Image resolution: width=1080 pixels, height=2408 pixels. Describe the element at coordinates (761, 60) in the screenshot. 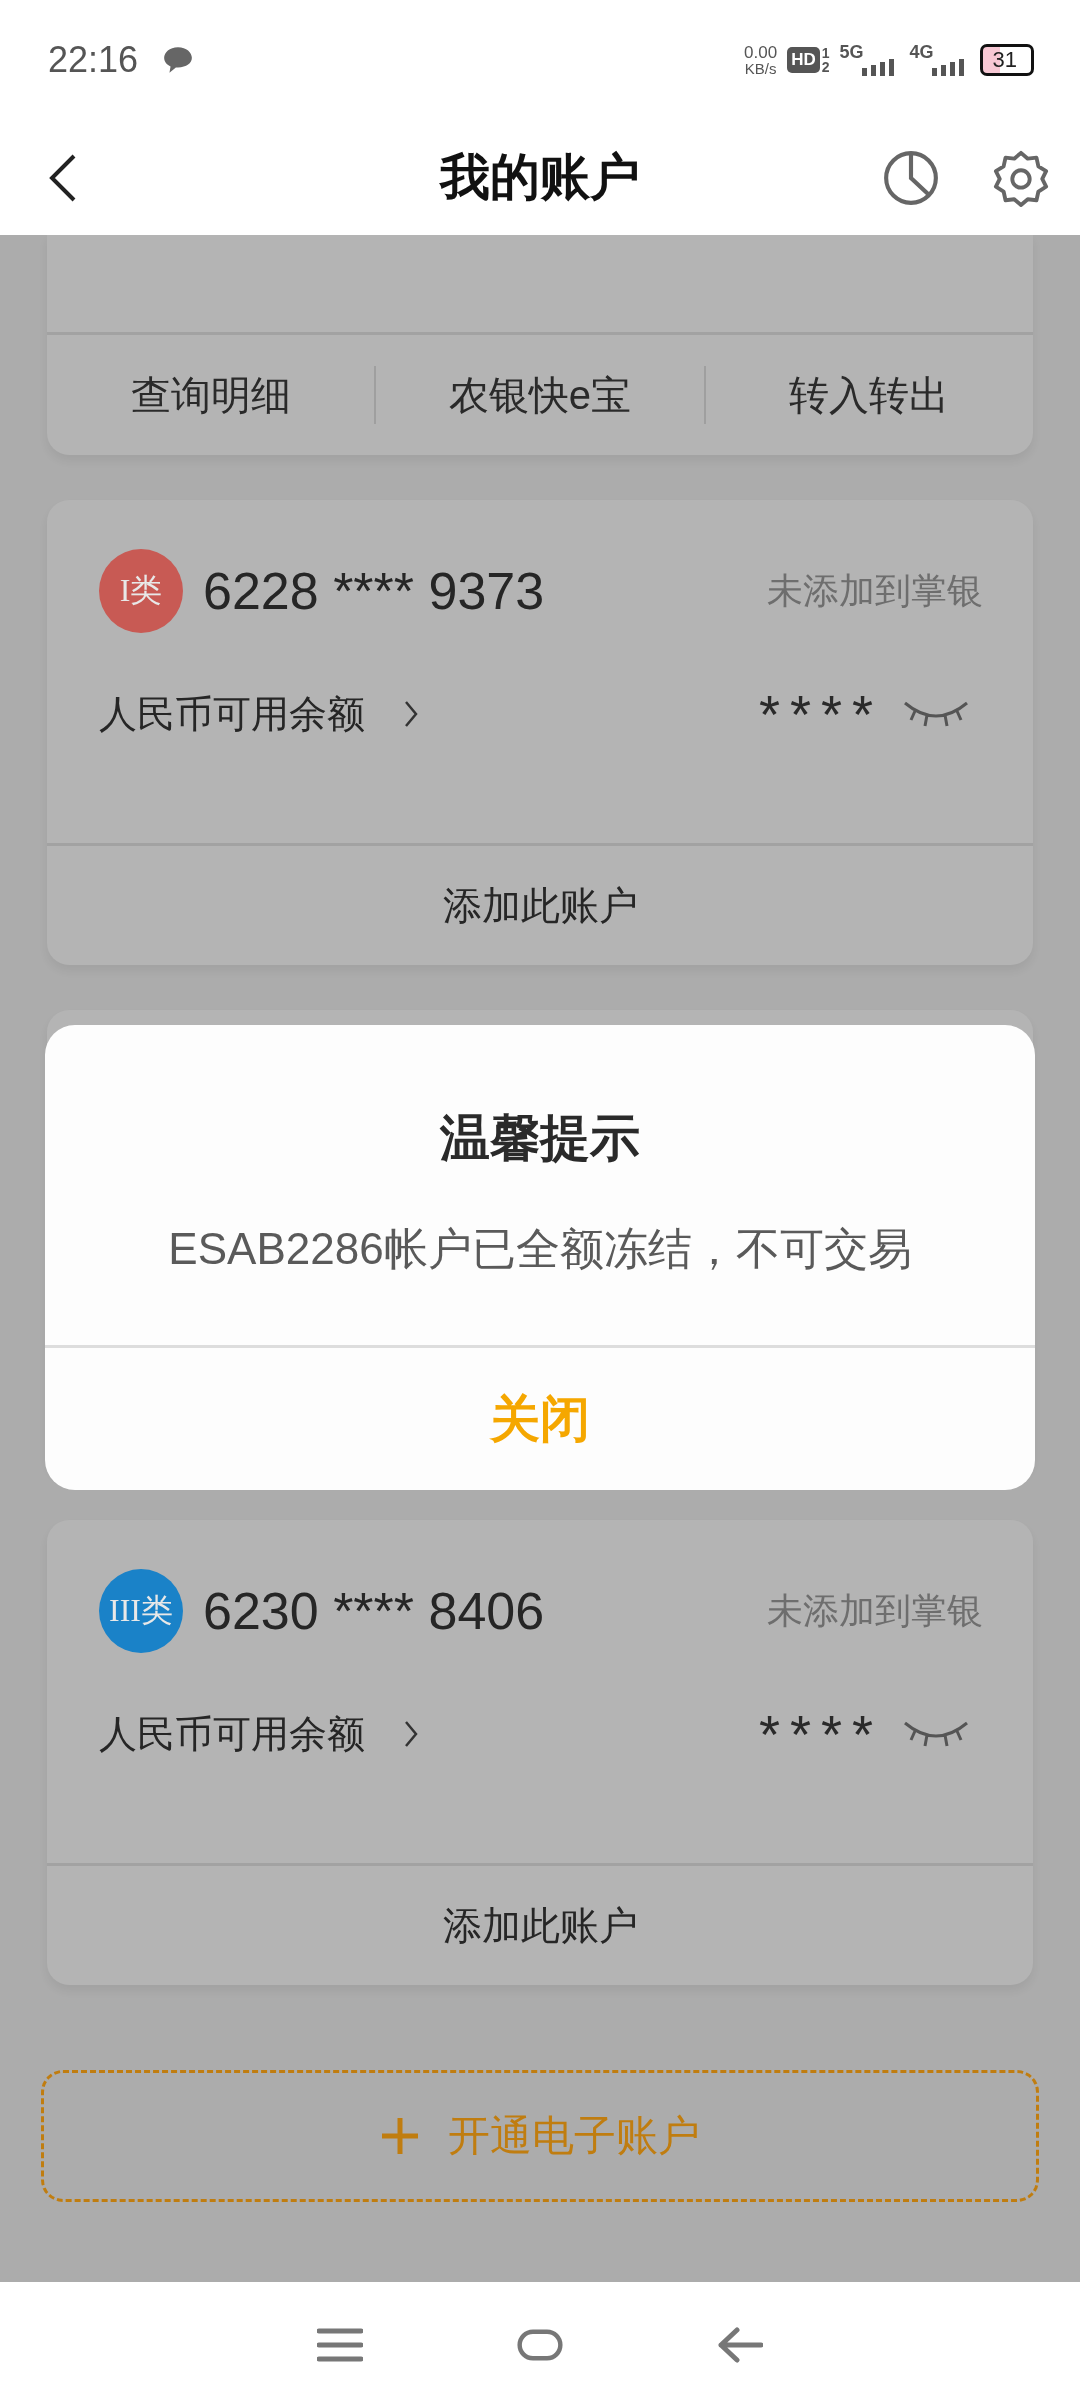

I see `network-speed: 0.00 KB/s` at that location.